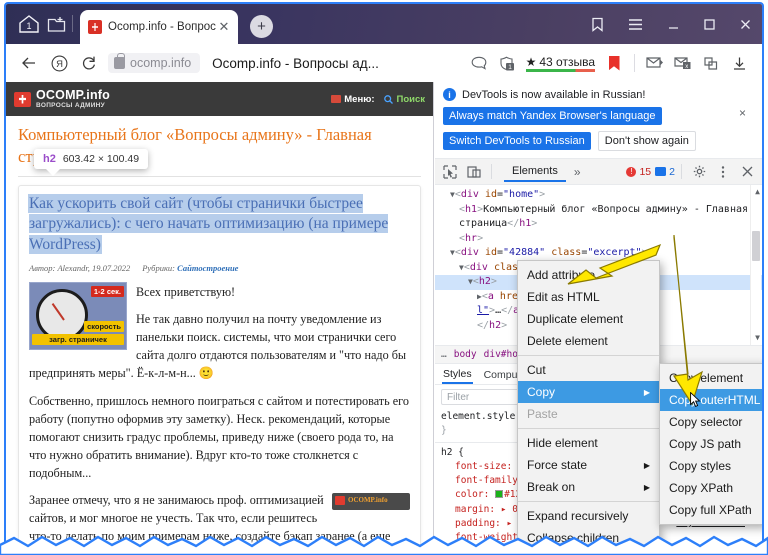  I want to click on collections-icon, so click(597, 24).